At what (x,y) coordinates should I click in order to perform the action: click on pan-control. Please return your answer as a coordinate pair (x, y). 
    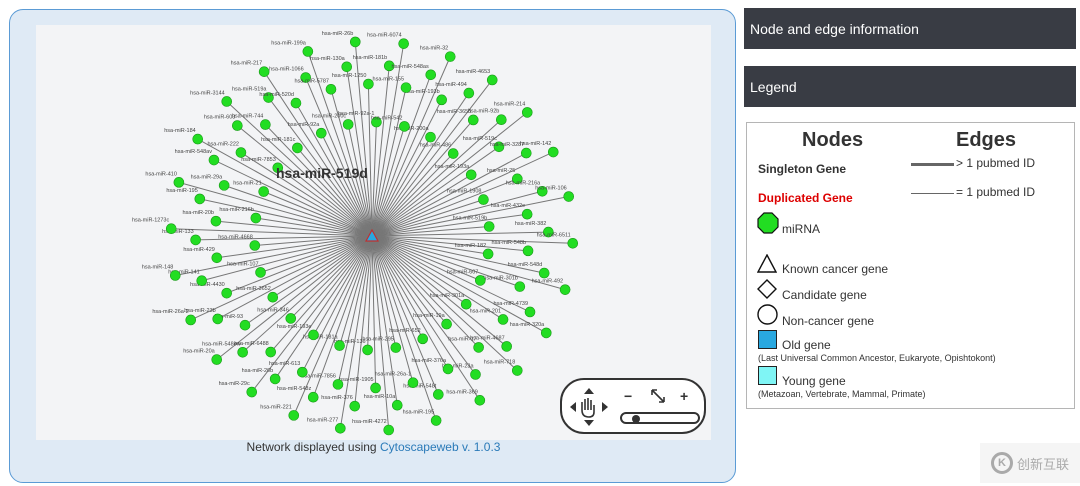
    Looking at the image, I should click on (589, 407).